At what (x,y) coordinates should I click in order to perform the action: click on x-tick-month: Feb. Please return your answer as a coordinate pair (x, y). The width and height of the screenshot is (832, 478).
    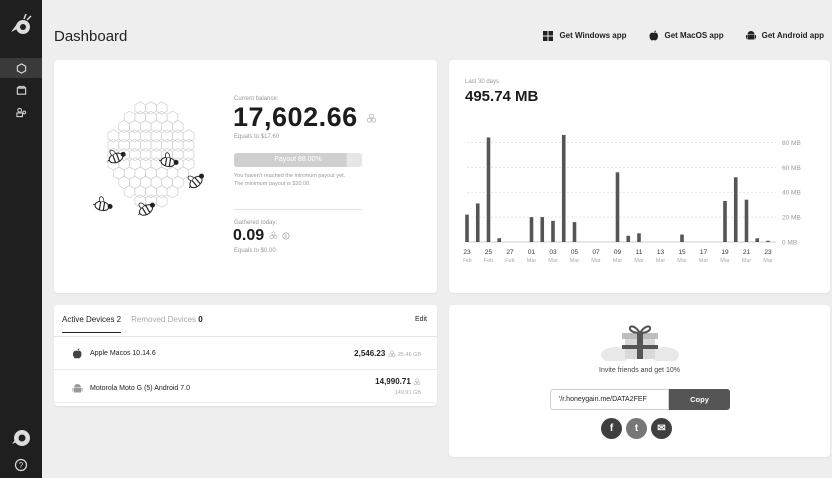
    Looking at the image, I should click on (509, 261).